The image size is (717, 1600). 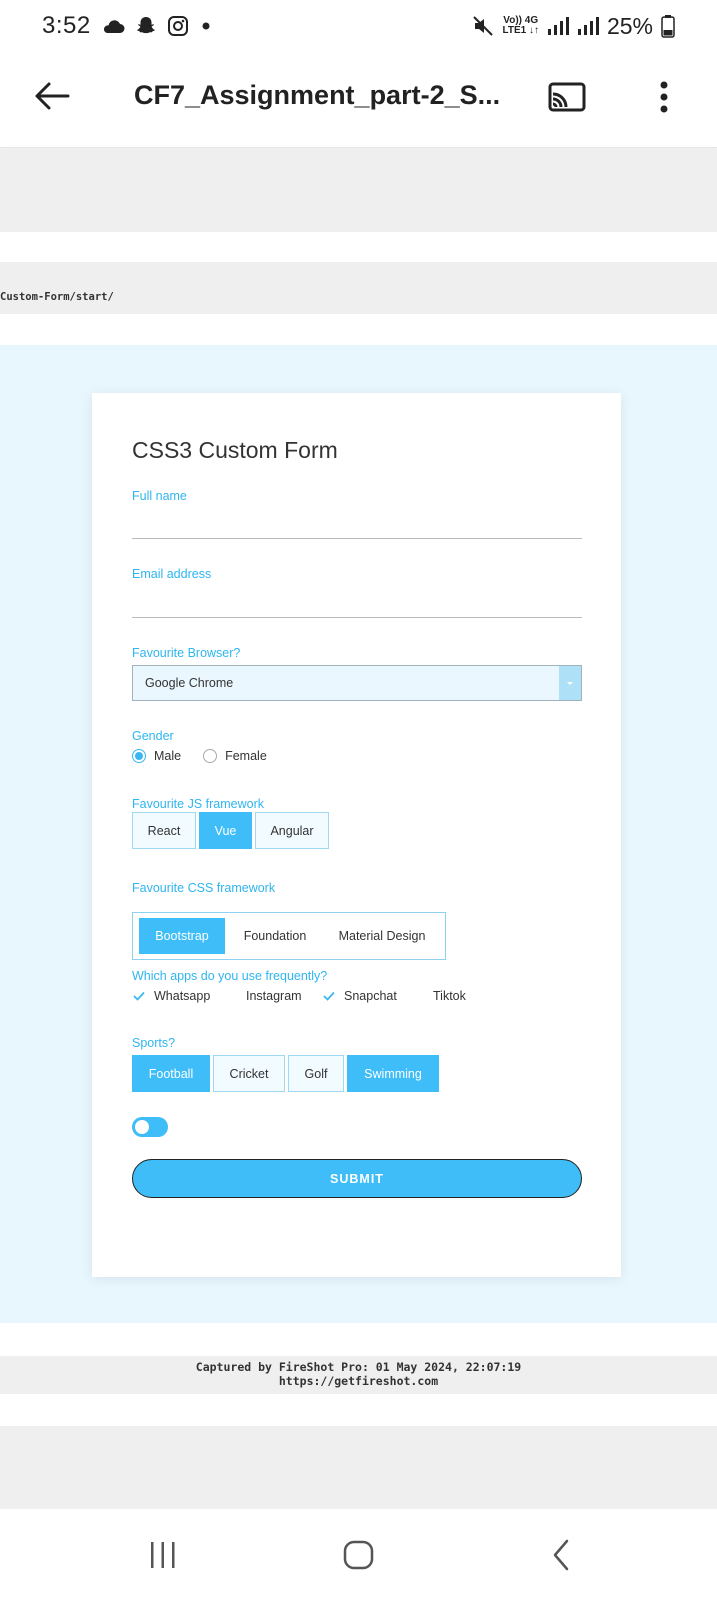 I want to click on gender-radio-group: Male Female, so click(x=210, y=756).